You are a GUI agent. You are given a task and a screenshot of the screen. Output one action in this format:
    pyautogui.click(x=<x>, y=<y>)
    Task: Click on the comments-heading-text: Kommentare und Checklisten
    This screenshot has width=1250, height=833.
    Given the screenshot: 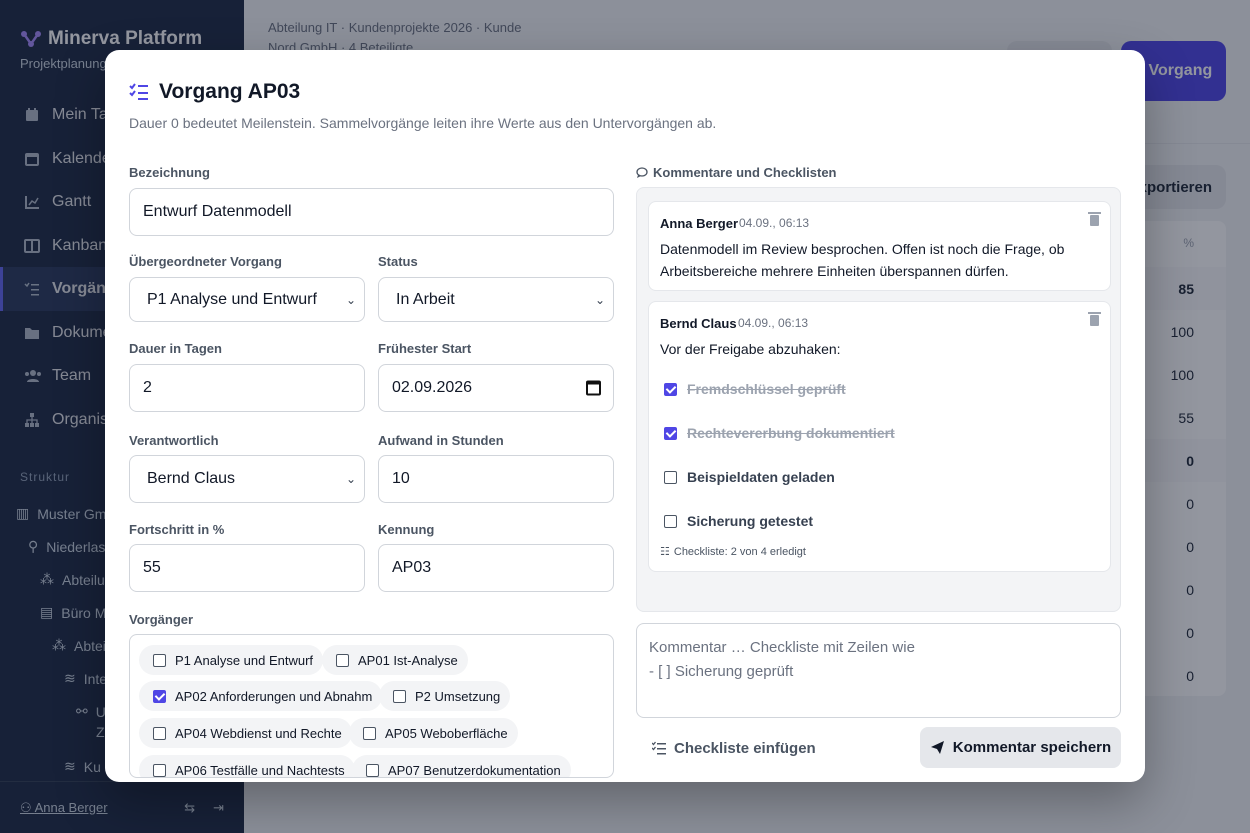 What is the action you would take?
    pyautogui.click(x=745, y=172)
    